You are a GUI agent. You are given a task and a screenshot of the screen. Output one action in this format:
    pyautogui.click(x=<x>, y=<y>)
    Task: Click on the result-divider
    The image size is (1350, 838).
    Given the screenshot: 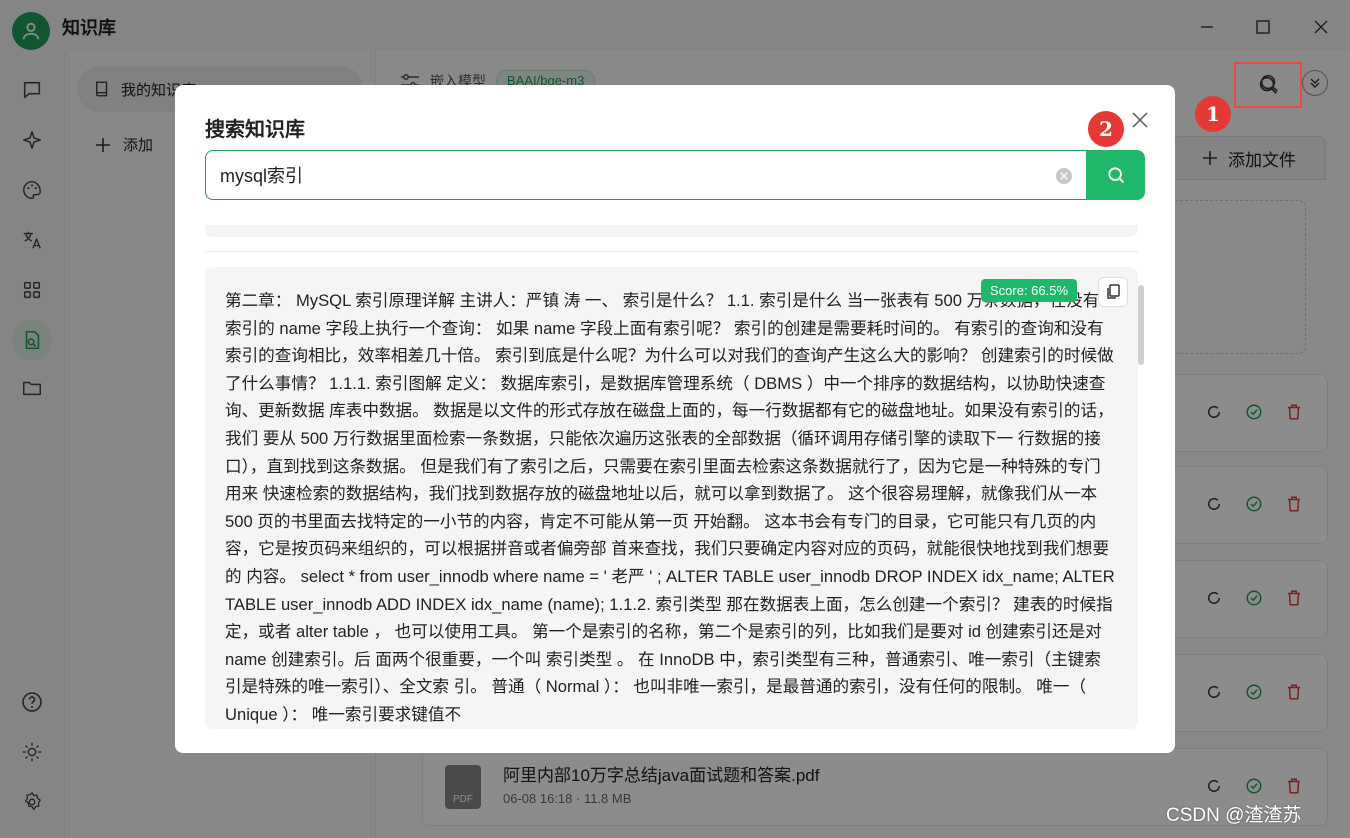 What is the action you would take?
    pyautogui.click(x=671, y=251)
    